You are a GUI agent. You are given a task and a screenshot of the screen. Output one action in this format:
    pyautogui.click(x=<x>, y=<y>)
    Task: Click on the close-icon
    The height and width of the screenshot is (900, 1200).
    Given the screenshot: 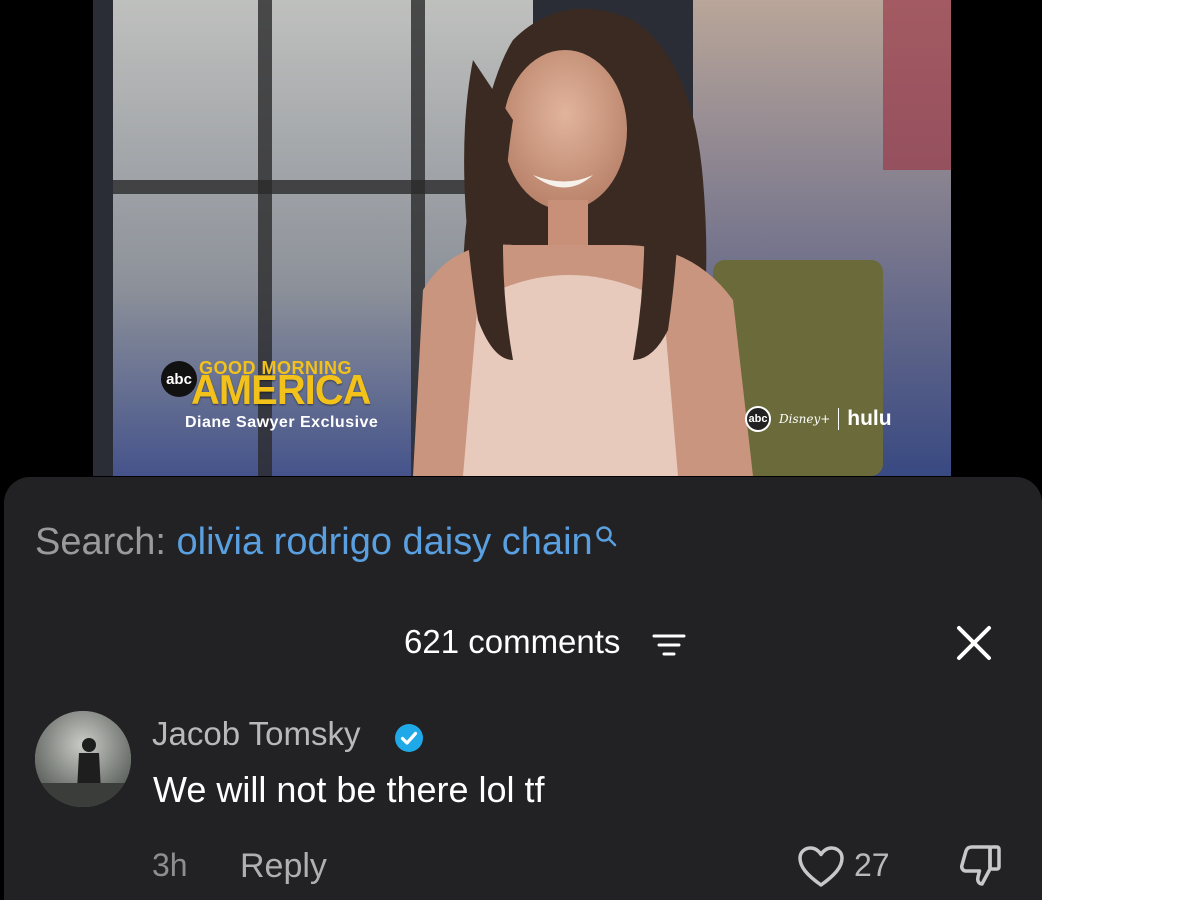 What is the action you would take?
    pyautogui.click(x=974, y=643)
    